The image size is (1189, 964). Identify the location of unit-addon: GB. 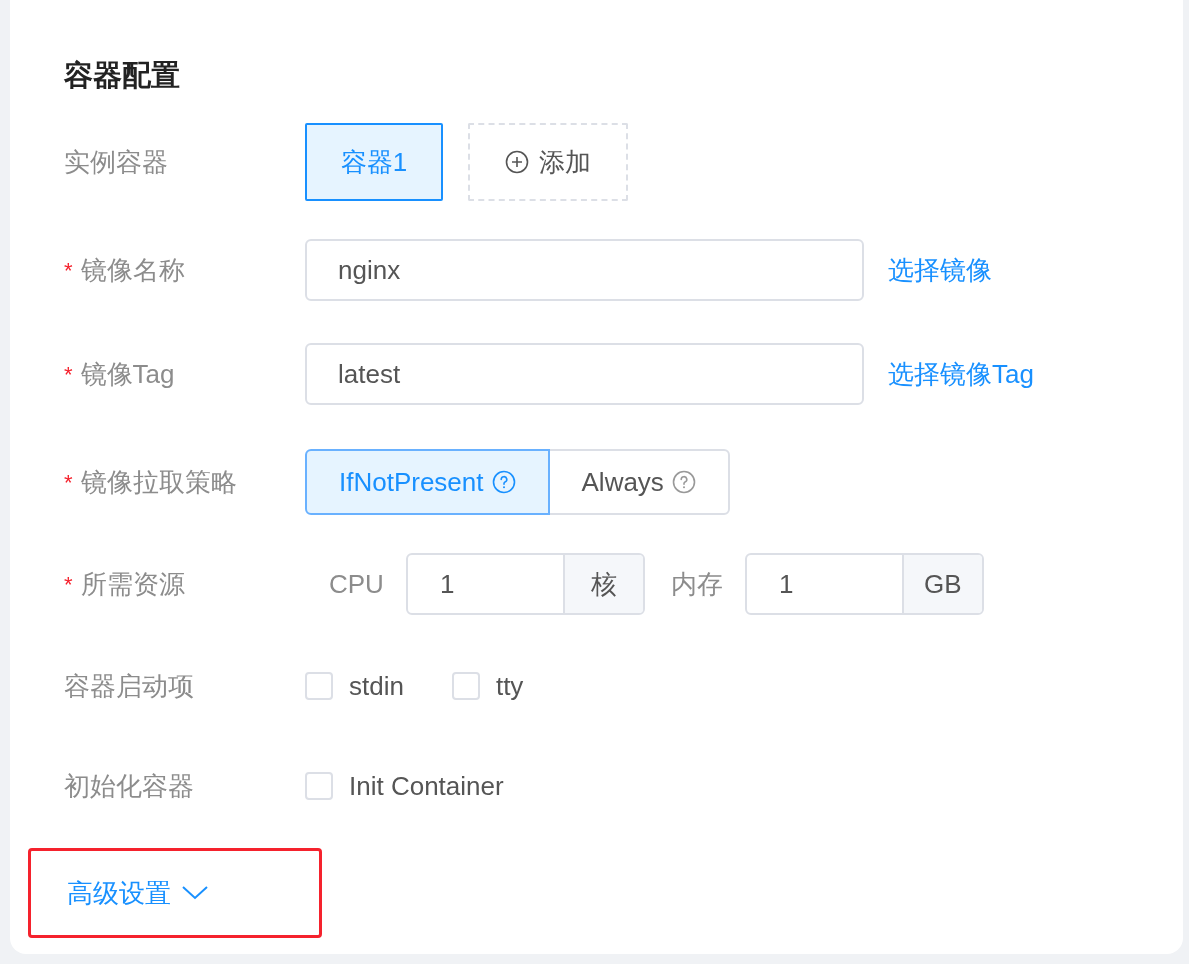
(941, 584).